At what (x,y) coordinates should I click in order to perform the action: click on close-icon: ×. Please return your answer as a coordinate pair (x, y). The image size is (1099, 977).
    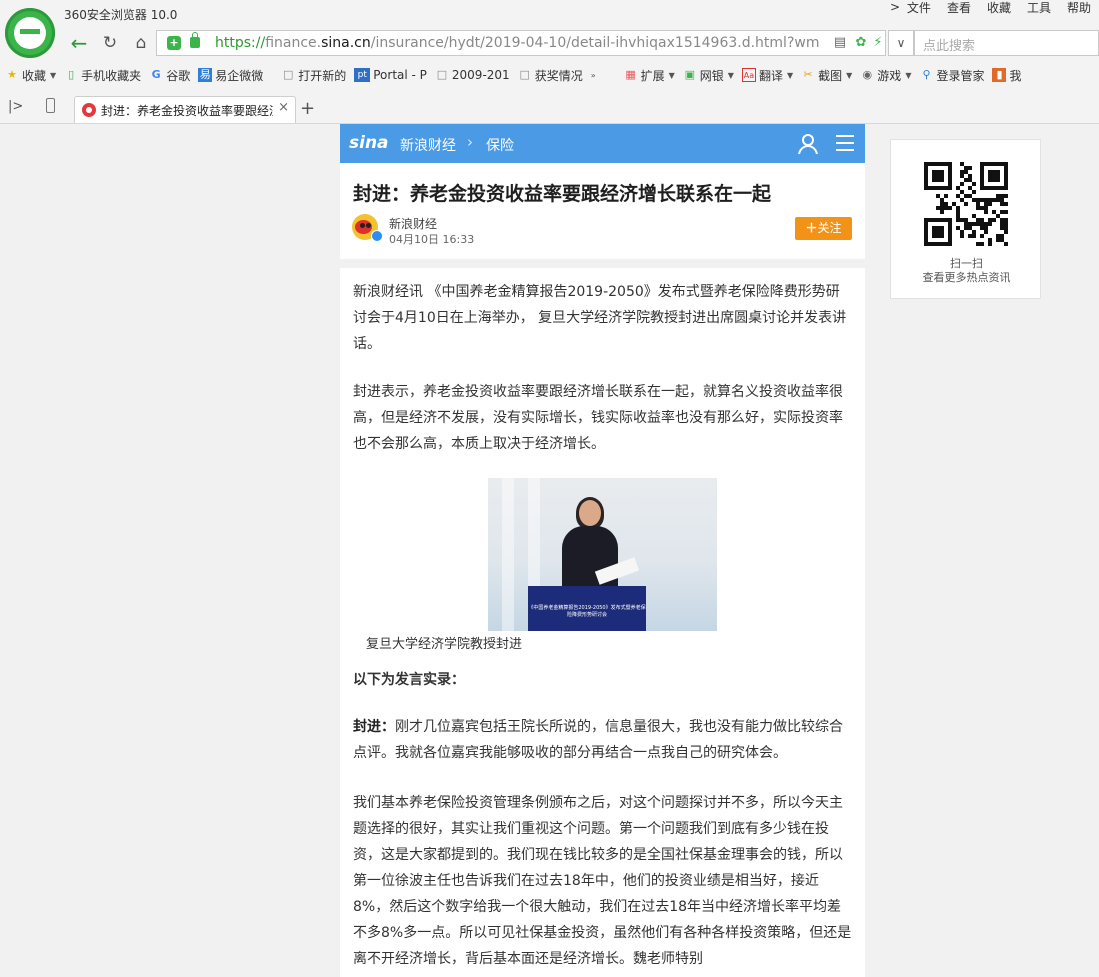
    Looking at the image, I should click on (283, 107).